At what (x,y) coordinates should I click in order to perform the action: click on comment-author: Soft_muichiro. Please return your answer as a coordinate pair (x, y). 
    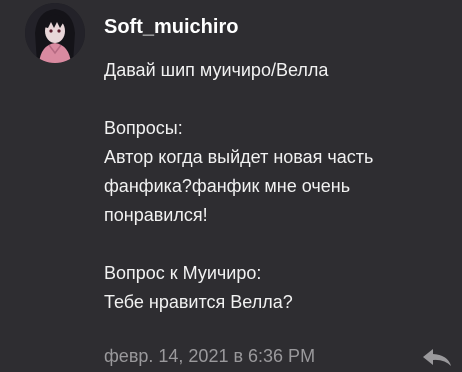
    Looking at the image, I should click on (171, 27).